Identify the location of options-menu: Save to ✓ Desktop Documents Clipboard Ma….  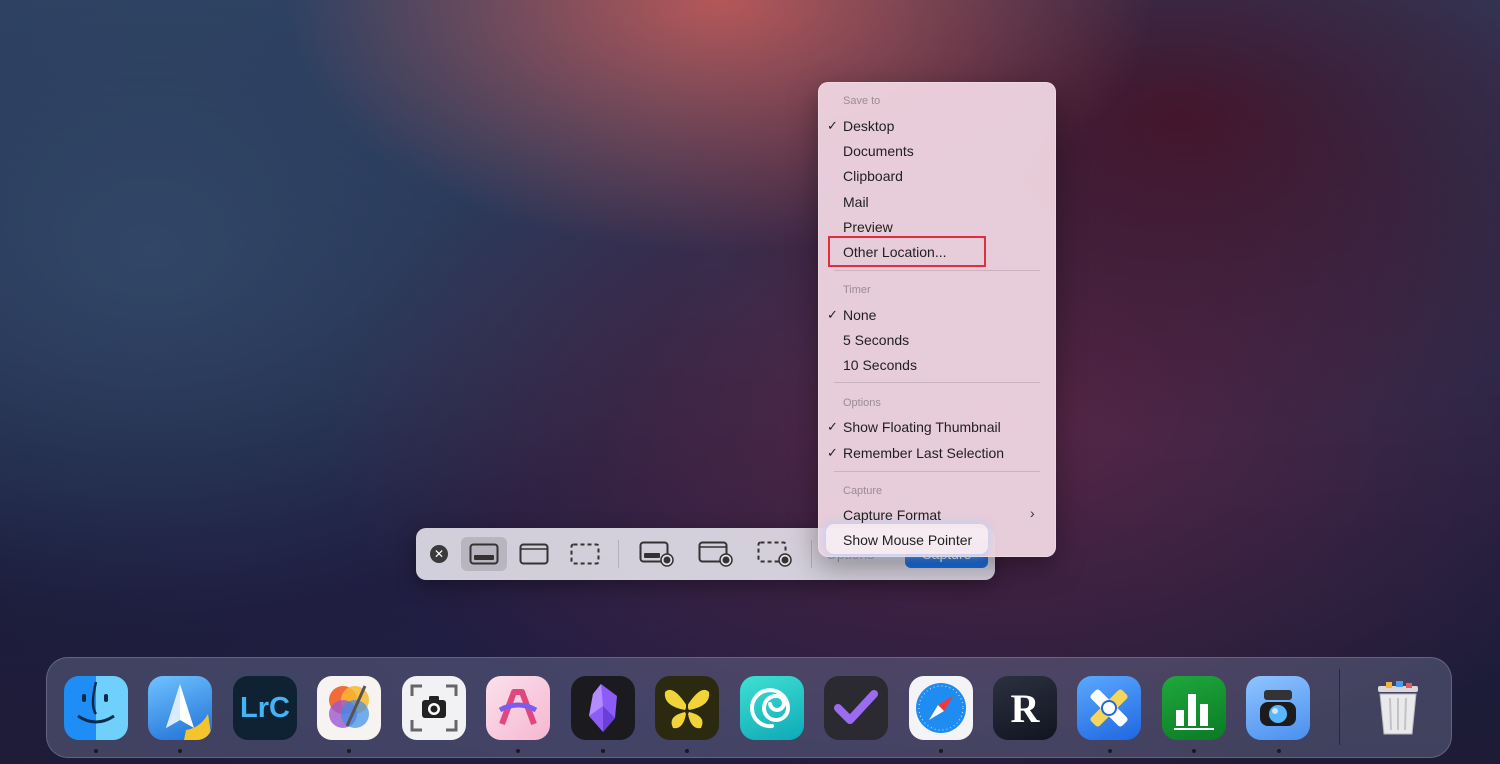
(937, 319).